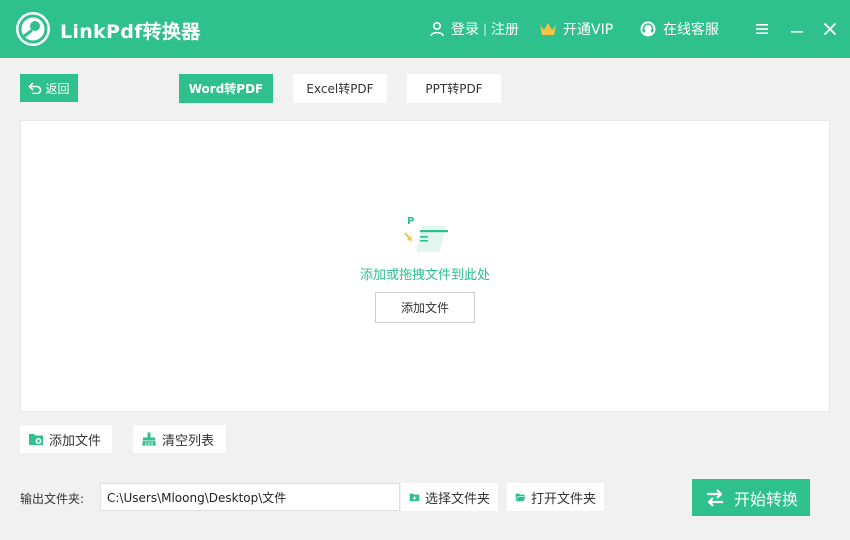 Image resolution: width=850 pixels, height=540 pixels. What do you see at coordinates (426, 234) in the screenshot?
I see `file-drop-icon: P` at bounding box center [426, 234].